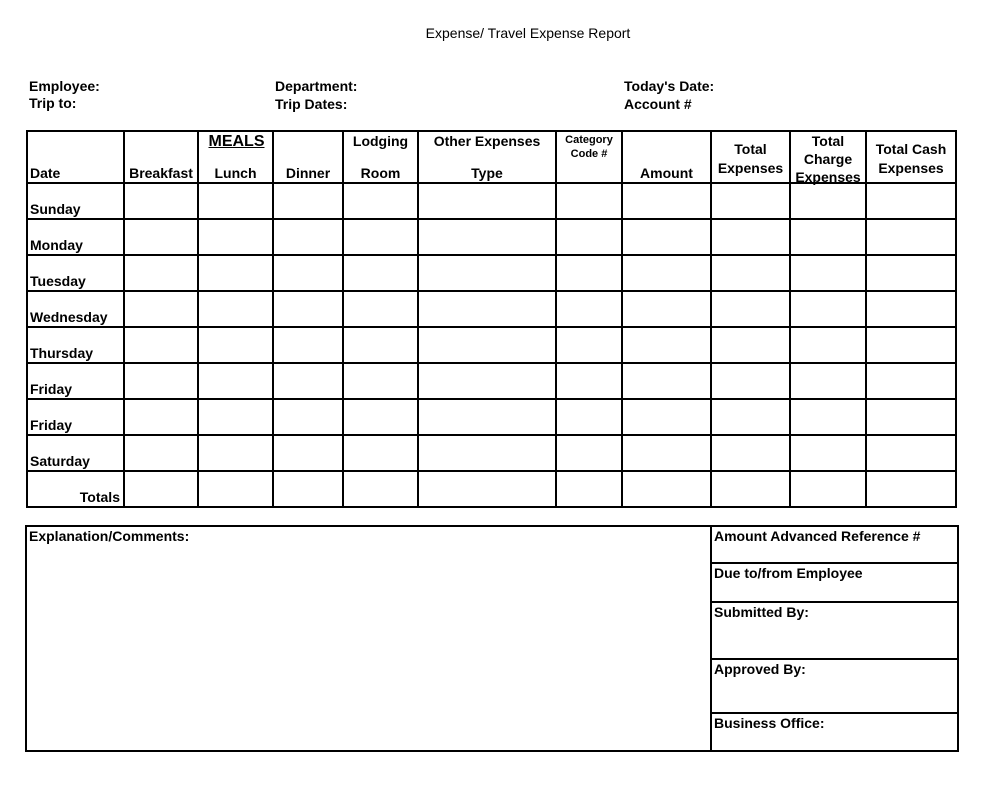 The height and width of the screenshot is (789, 987). Describe the element at coordinates (835, 545) in the screenshot. I see `amount-advanced-field: Amount Advanced Reference #` at that location.